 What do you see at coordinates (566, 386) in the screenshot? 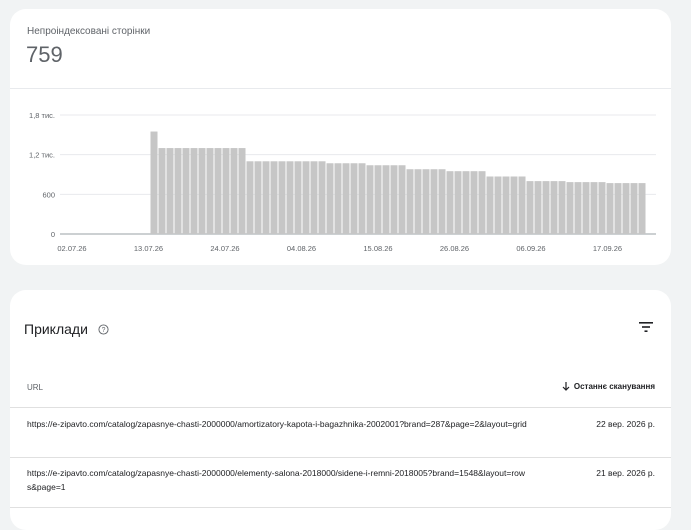
I see `arrow-down-icon` at bounding box center [566, 386].